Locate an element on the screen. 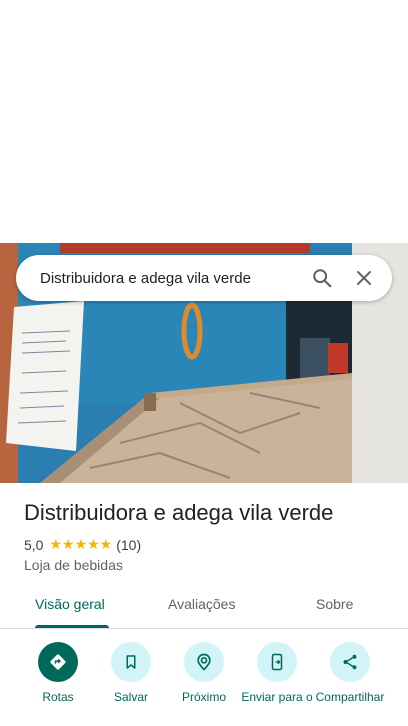 The width and height of the screenshot is (408, 726). search-input: Distribuidora e adega vila verde is located at coordinates (172, 278).